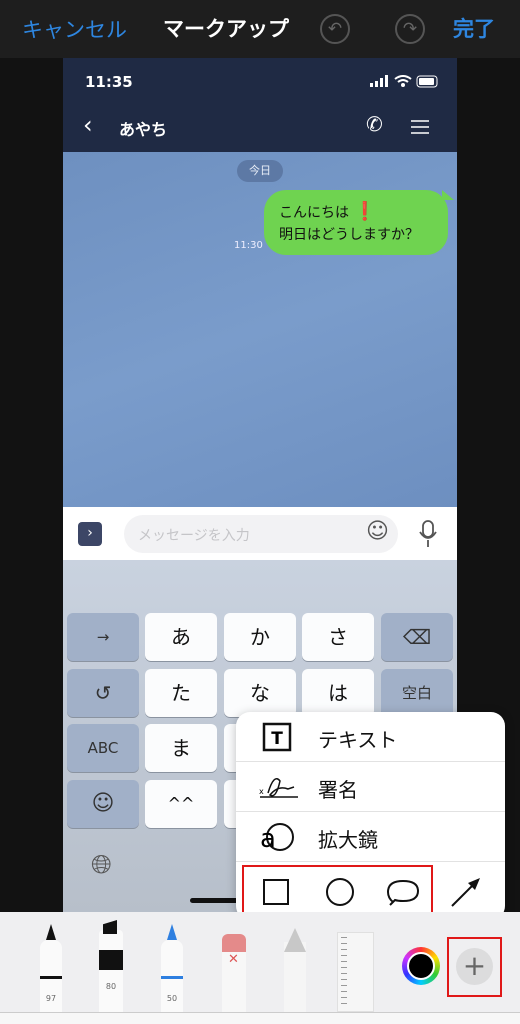  I want to click on selected-color-swatch, so click(421, 966).